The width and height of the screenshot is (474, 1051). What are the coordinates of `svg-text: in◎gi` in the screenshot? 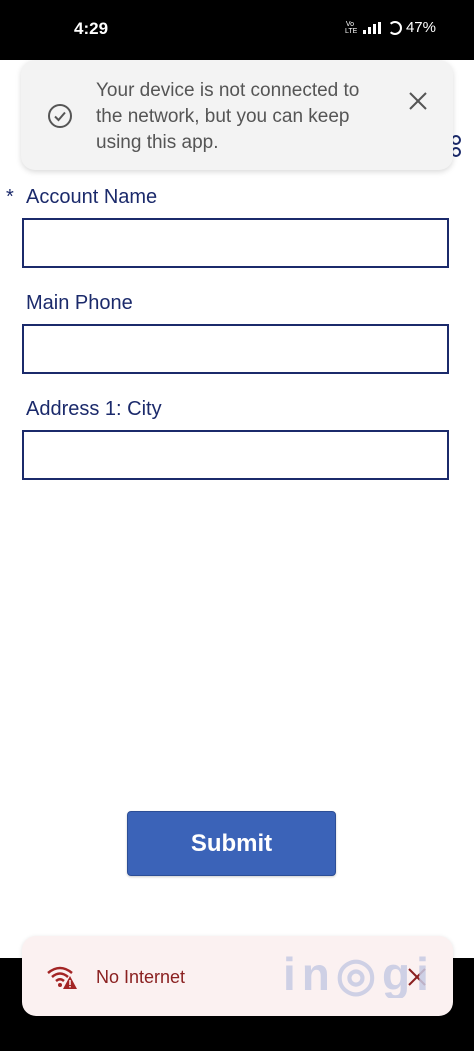 It's located at (358, 973).